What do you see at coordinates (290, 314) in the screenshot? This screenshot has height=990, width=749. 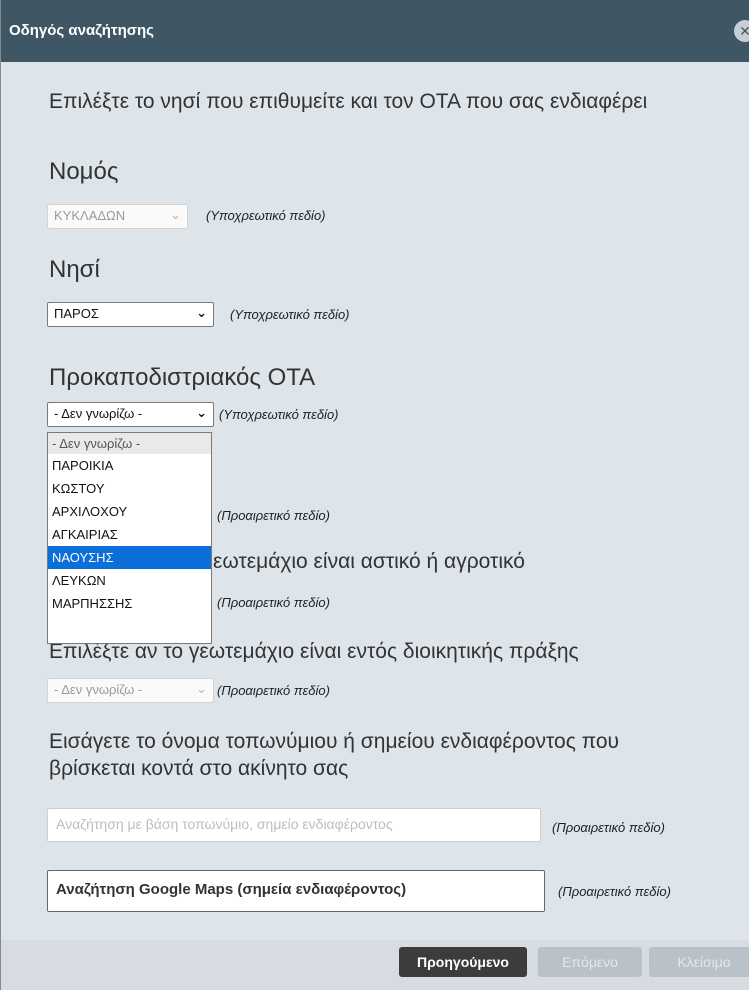 I see `nisi-hint: (Υποχρεωτικό πεδίο)` at bounding box center [290, 314].